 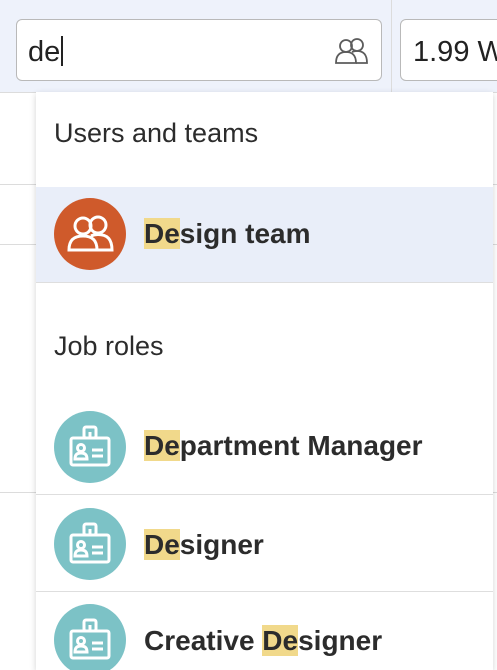 I want to click on section-heading-job-roles: Job roles, so click(x=109, y=346).